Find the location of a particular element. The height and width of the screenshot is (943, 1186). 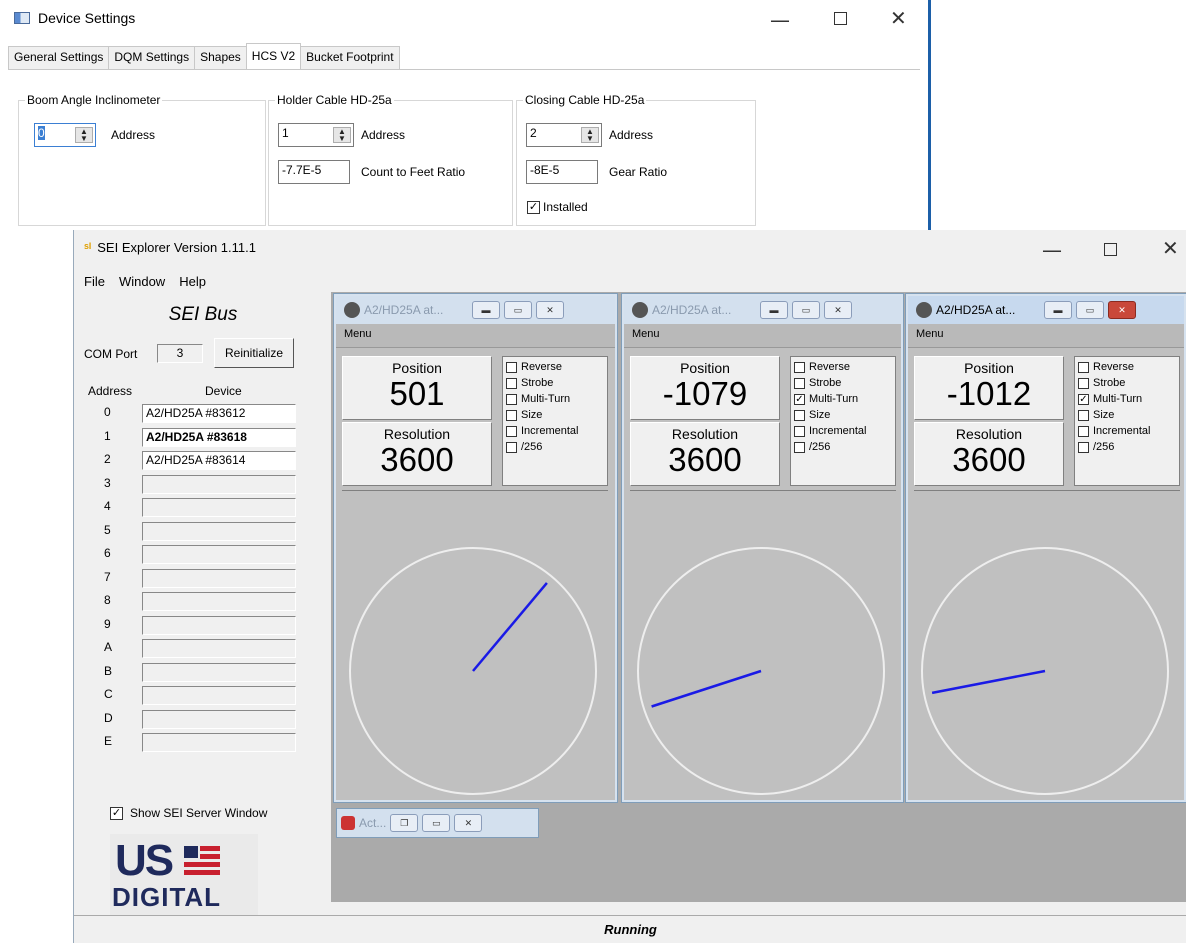

option-label: Multi-Turn is located at coordinates (546, 399).